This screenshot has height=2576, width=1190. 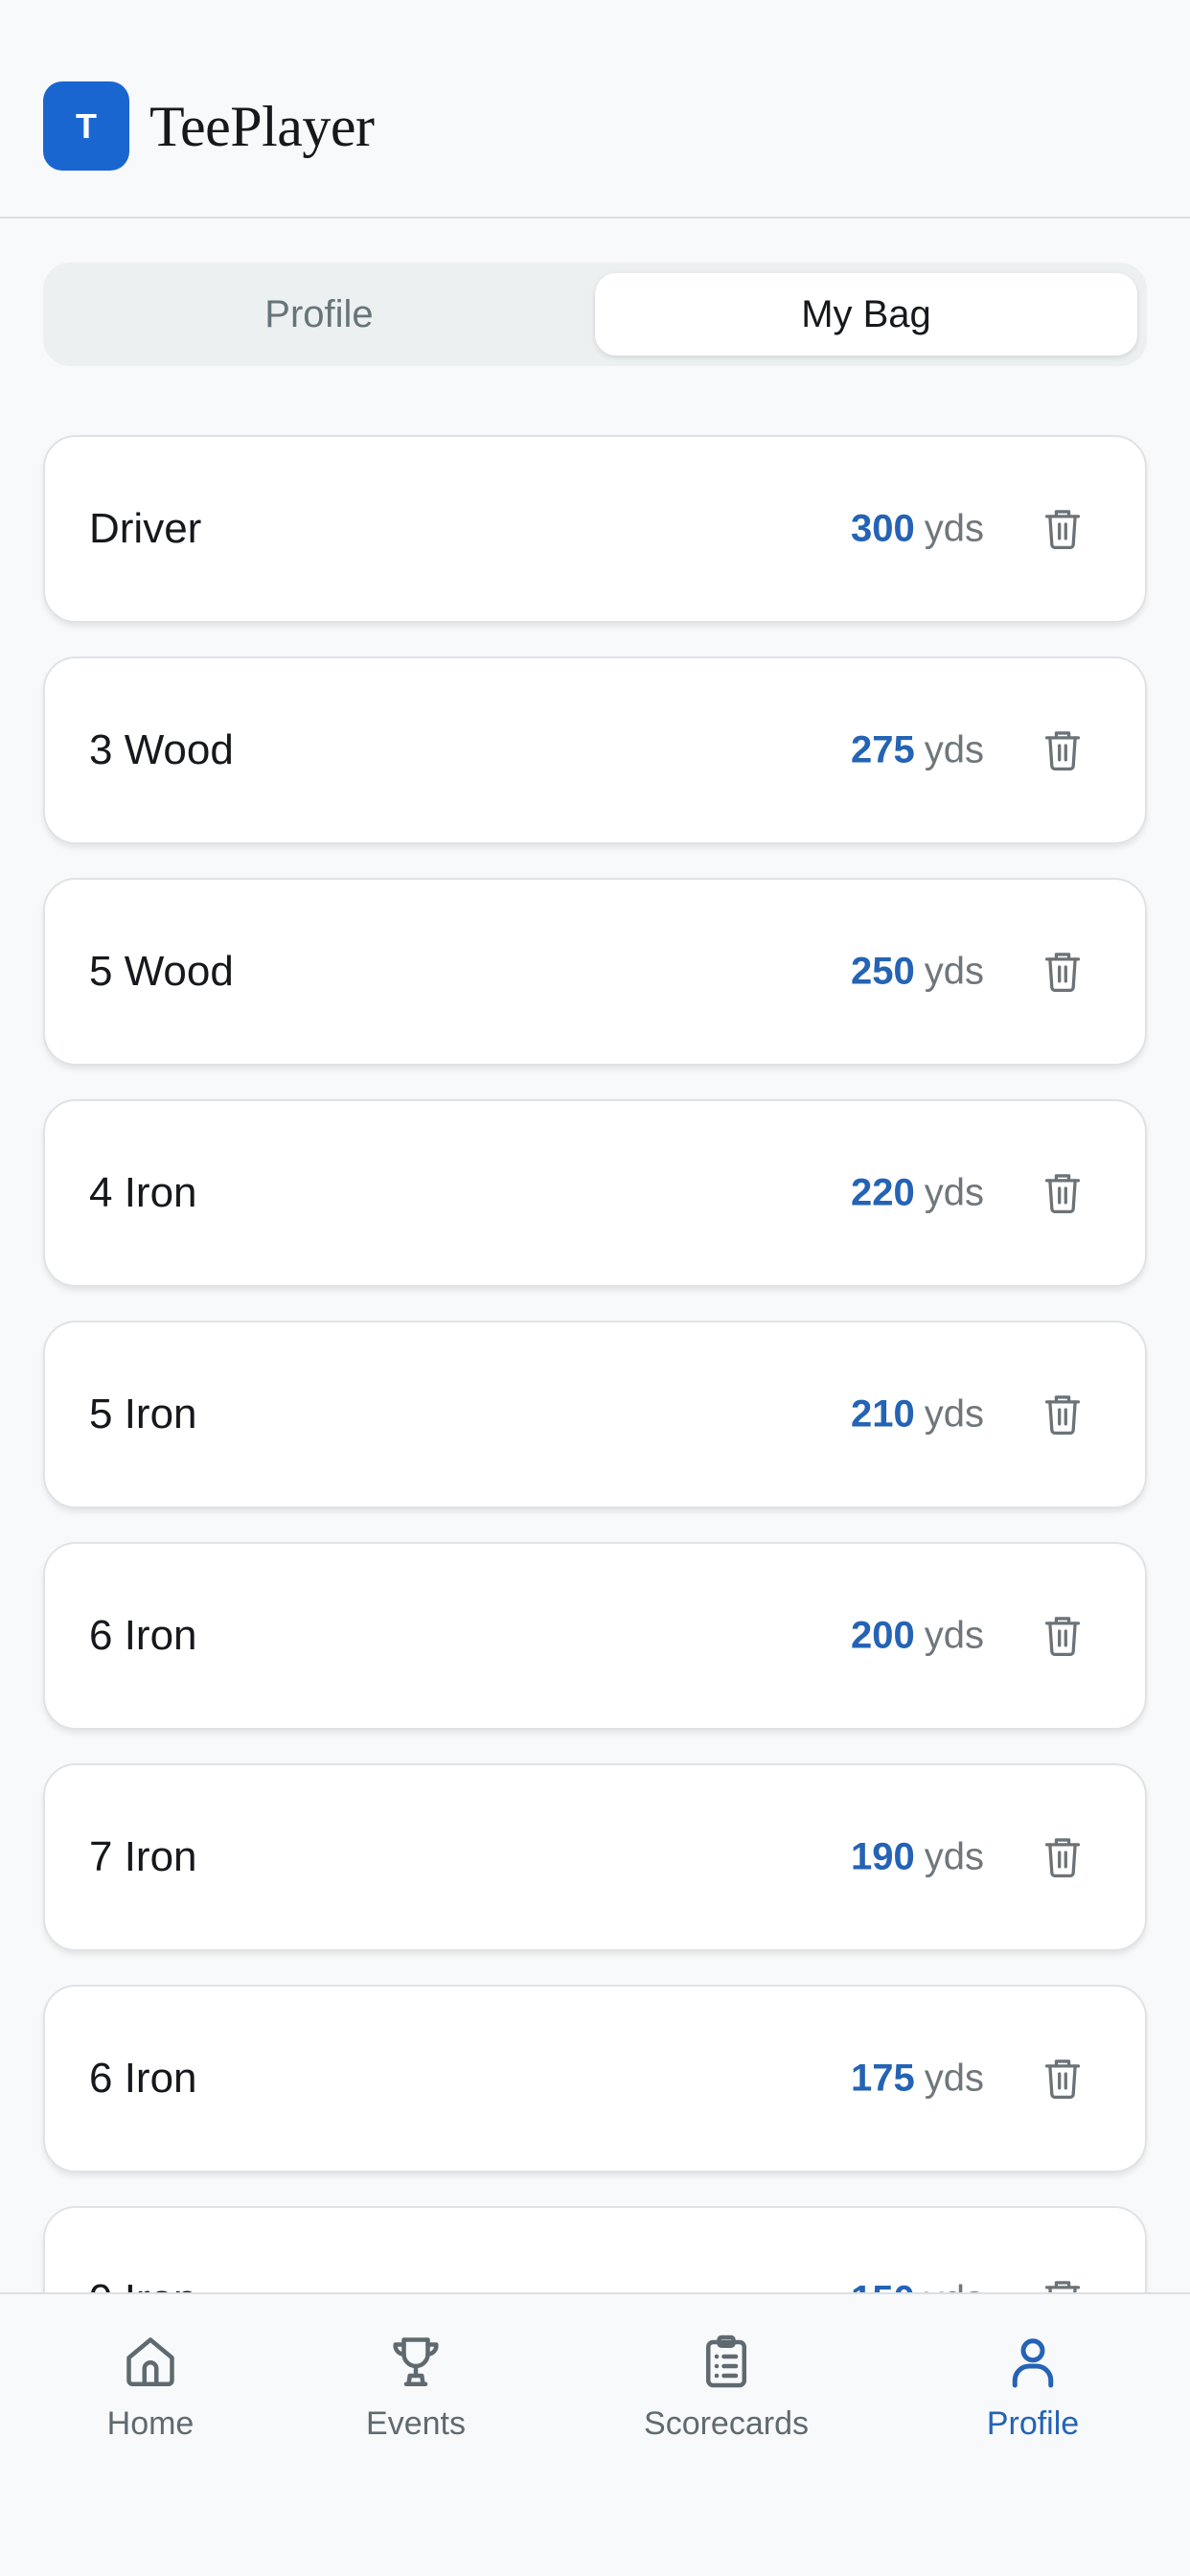 I want to click on club-distance: 300 yds, so click(x=918, y=529).